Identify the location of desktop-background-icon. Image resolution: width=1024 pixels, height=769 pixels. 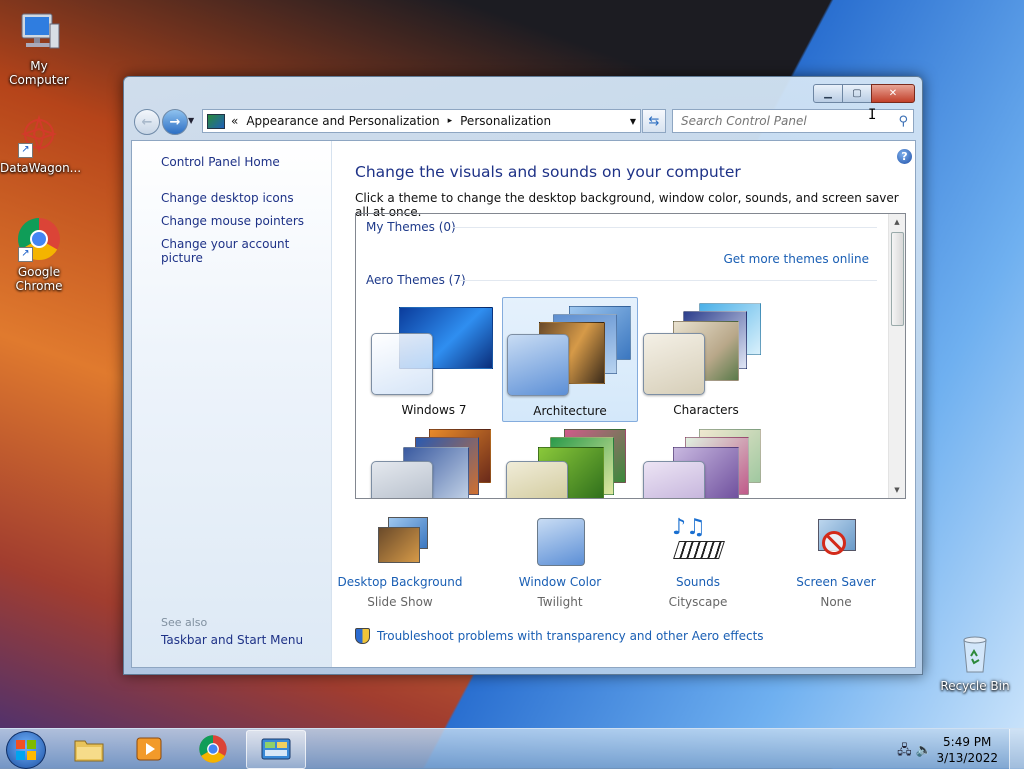
(401, 542).